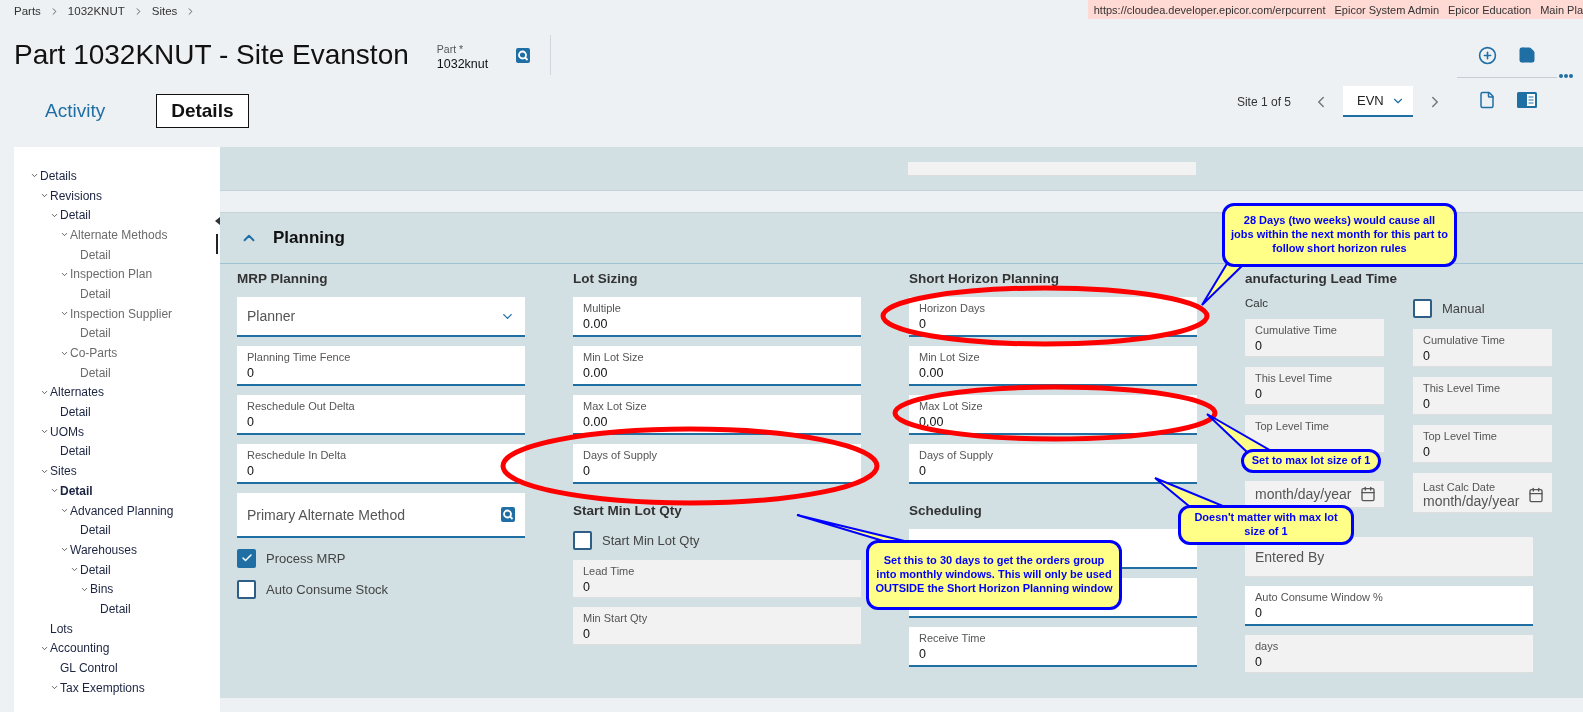  I want to click on tree-item: Warehouses, so click(103, 549).